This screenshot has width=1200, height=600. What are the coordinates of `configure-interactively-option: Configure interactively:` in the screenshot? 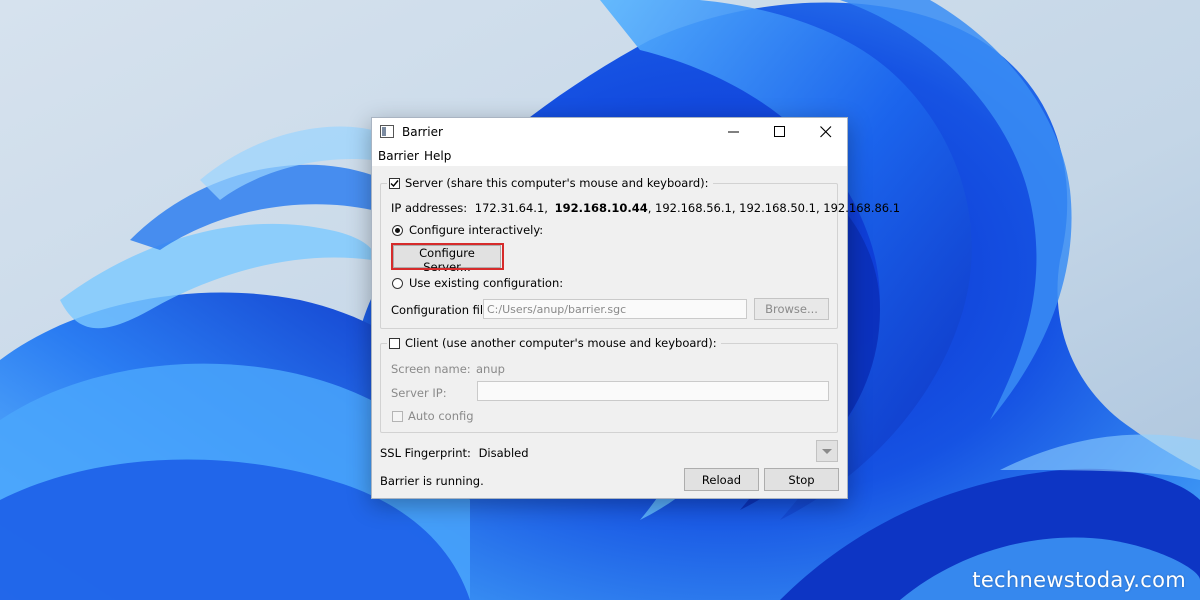 It's located at (467, 230).